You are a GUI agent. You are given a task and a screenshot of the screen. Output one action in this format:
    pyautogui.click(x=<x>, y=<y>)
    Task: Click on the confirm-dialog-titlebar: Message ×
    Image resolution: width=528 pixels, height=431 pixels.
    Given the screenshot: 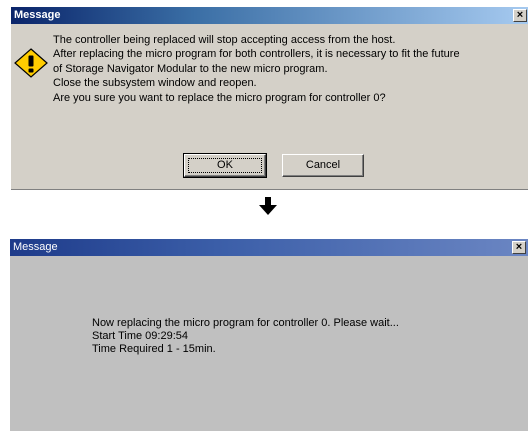 What is the action you would take?
    pyautogui.click(x=269, y=15)
    